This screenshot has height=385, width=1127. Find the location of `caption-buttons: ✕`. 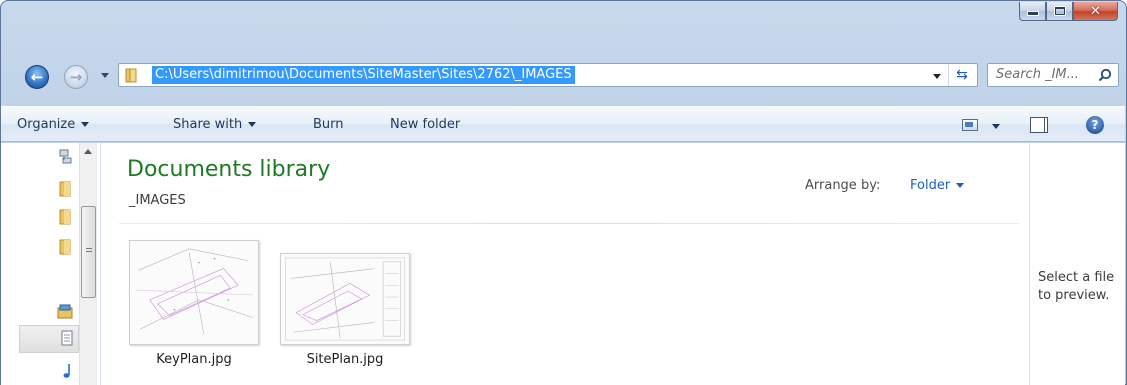

caption-buttons: ✕ is located at coordinates (1068, 11).